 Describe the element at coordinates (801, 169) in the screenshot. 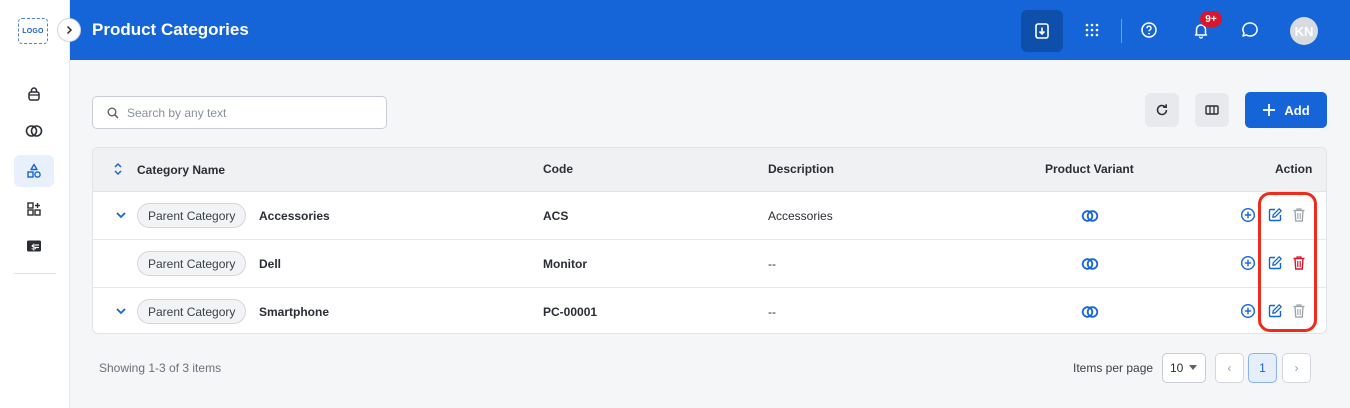

I see `column-header-description: Description` at that location.